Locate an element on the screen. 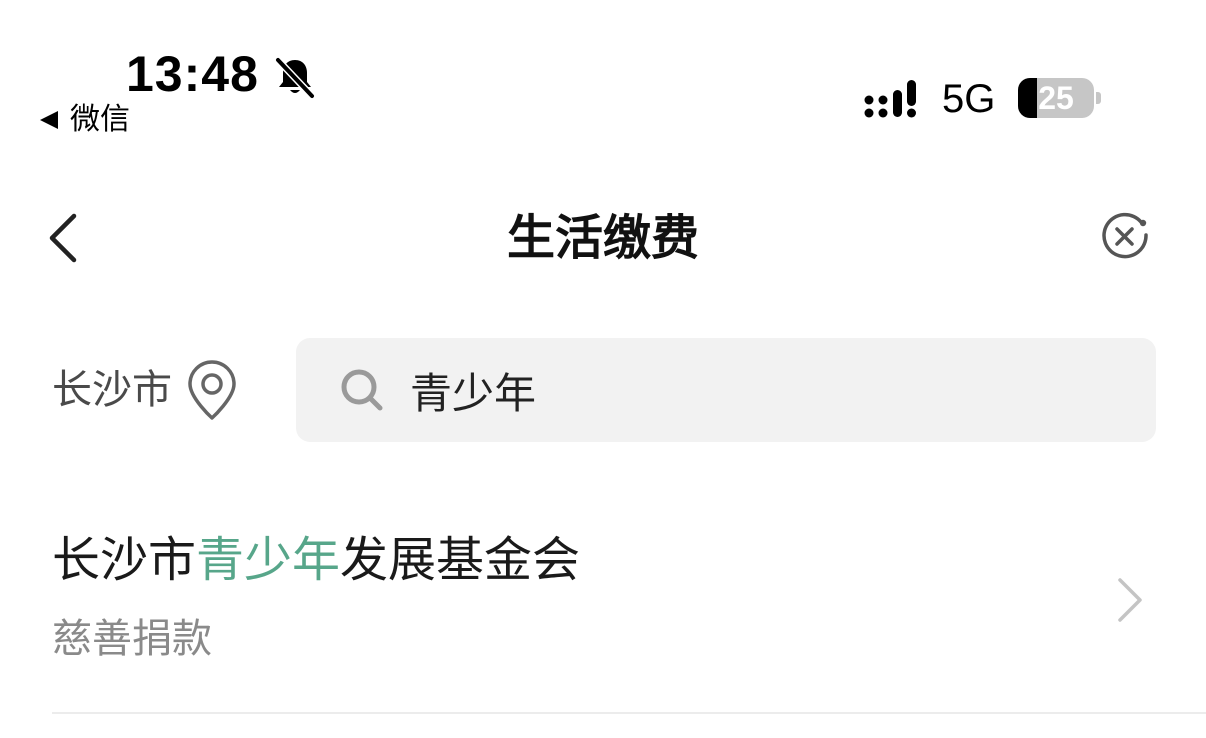  page-title: 生活缴费 is located at coordinates (602, 238).